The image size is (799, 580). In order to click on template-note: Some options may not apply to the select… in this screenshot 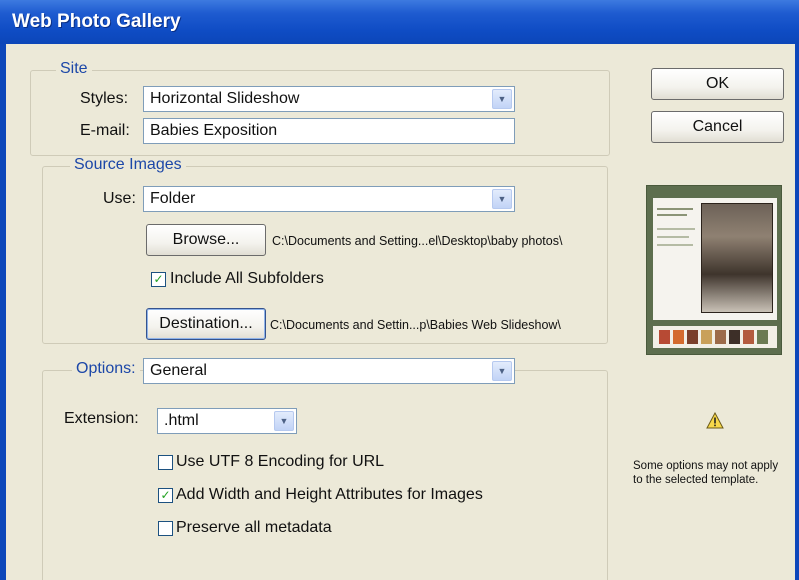, I will do `click(706, 473)`.